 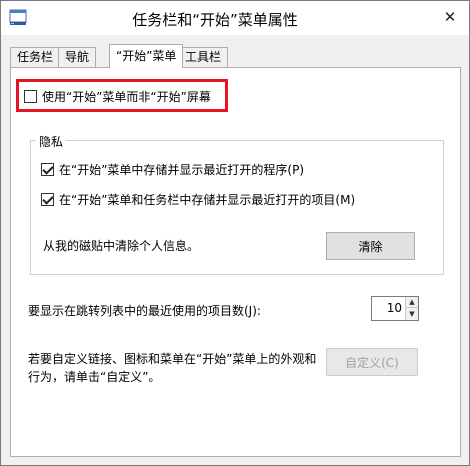 I want to click on clear-button: 清除, so click(x=370, y=246).